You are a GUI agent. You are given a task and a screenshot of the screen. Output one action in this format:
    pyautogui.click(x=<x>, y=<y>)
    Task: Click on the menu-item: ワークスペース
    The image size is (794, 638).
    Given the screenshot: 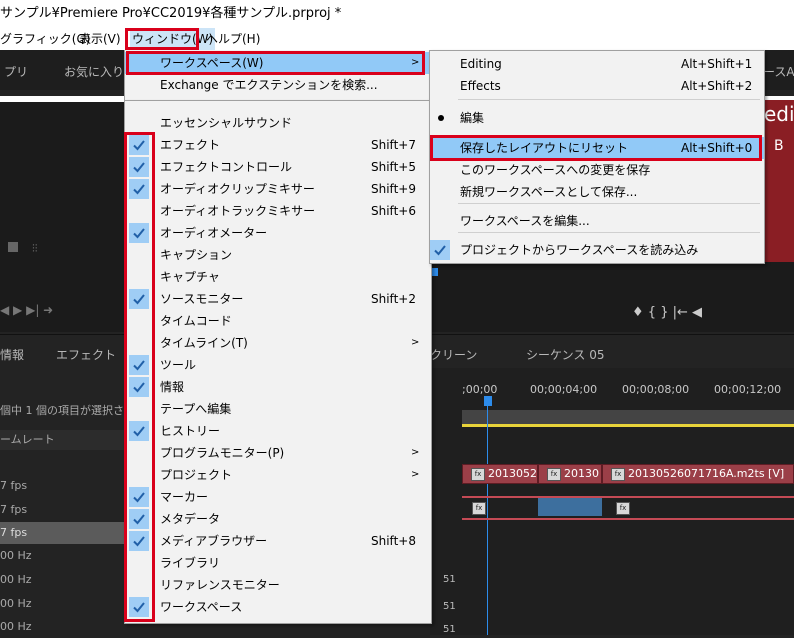 What is the action you would take?
    pyautogui.click(x=278, y=607)
    